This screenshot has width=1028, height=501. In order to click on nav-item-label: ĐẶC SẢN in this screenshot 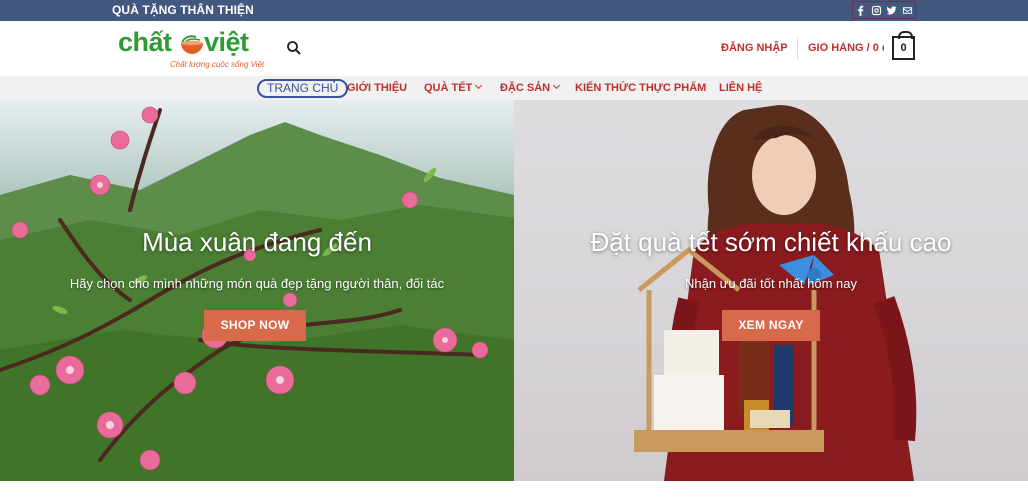, I will do `click(525, 88)`.